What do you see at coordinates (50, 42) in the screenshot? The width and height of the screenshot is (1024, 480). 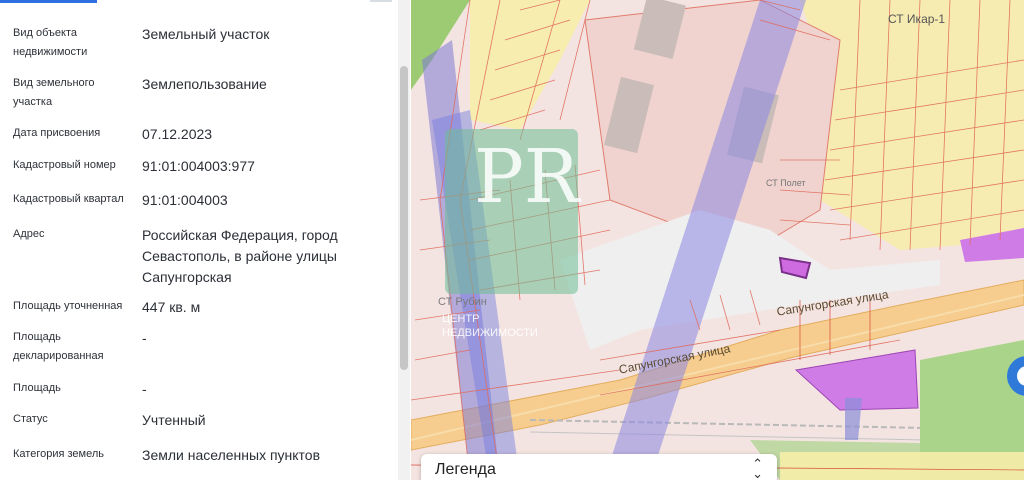 I see `field-label: Вид объекта недвижимости` at bounding box center [50, 42].